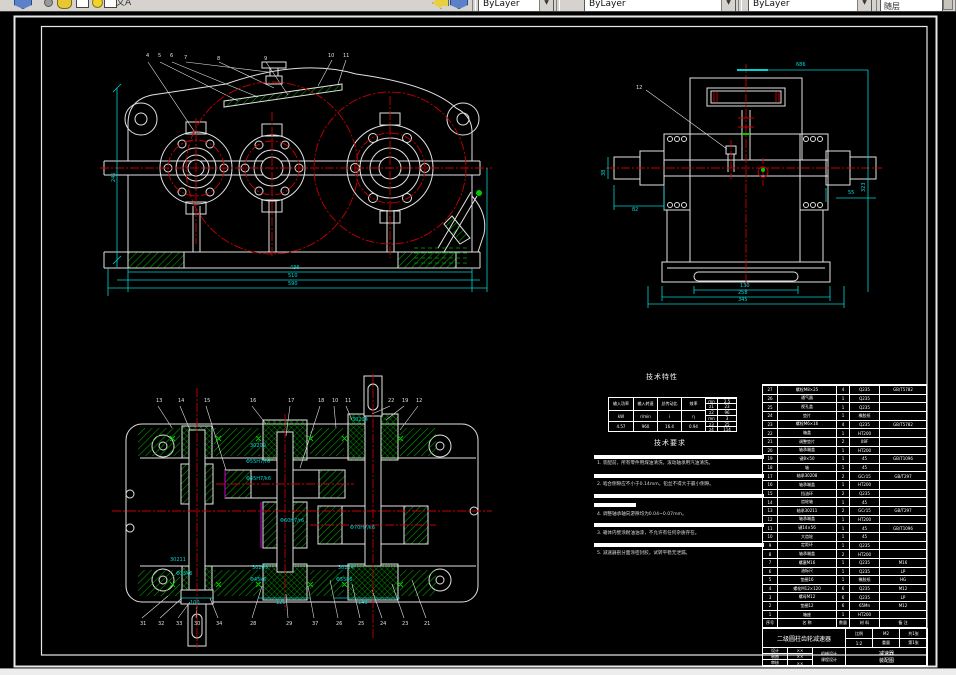 The image size is (956, 675). What do you see at coordinates (806, 614) in the screenshot?
I see `bom-name: 箱座` at bounding box center [806, 614].